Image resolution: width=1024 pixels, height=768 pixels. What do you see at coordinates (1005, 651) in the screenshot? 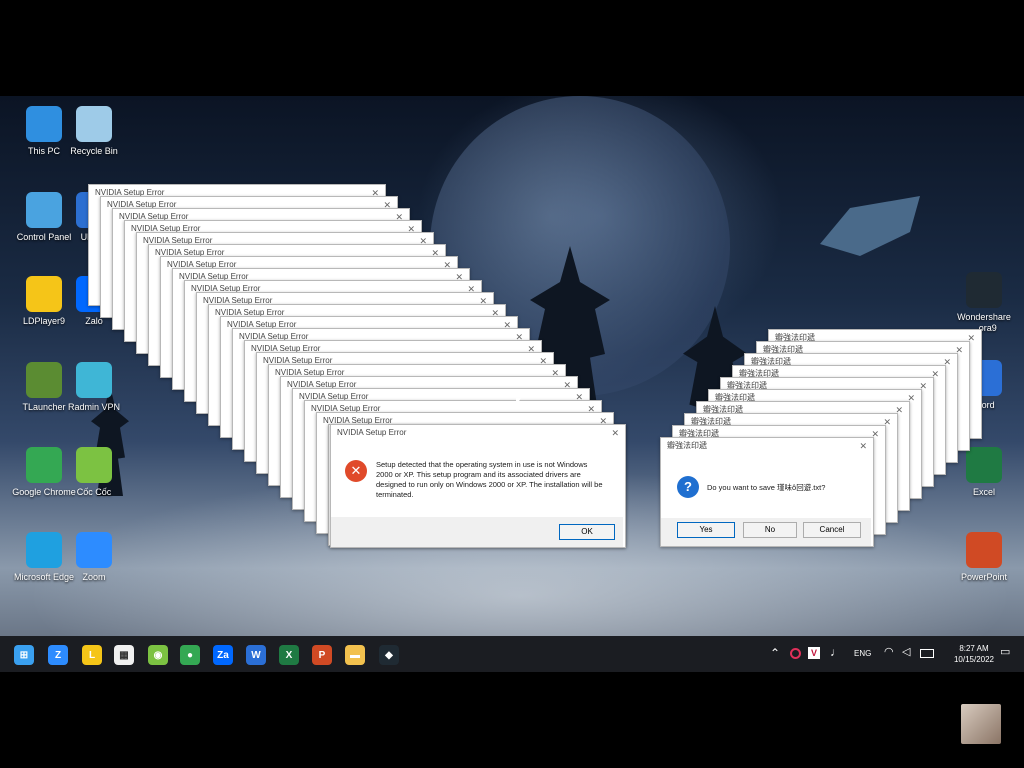
I see `notification-icon: ▭` at bounding box center [1005, 651].